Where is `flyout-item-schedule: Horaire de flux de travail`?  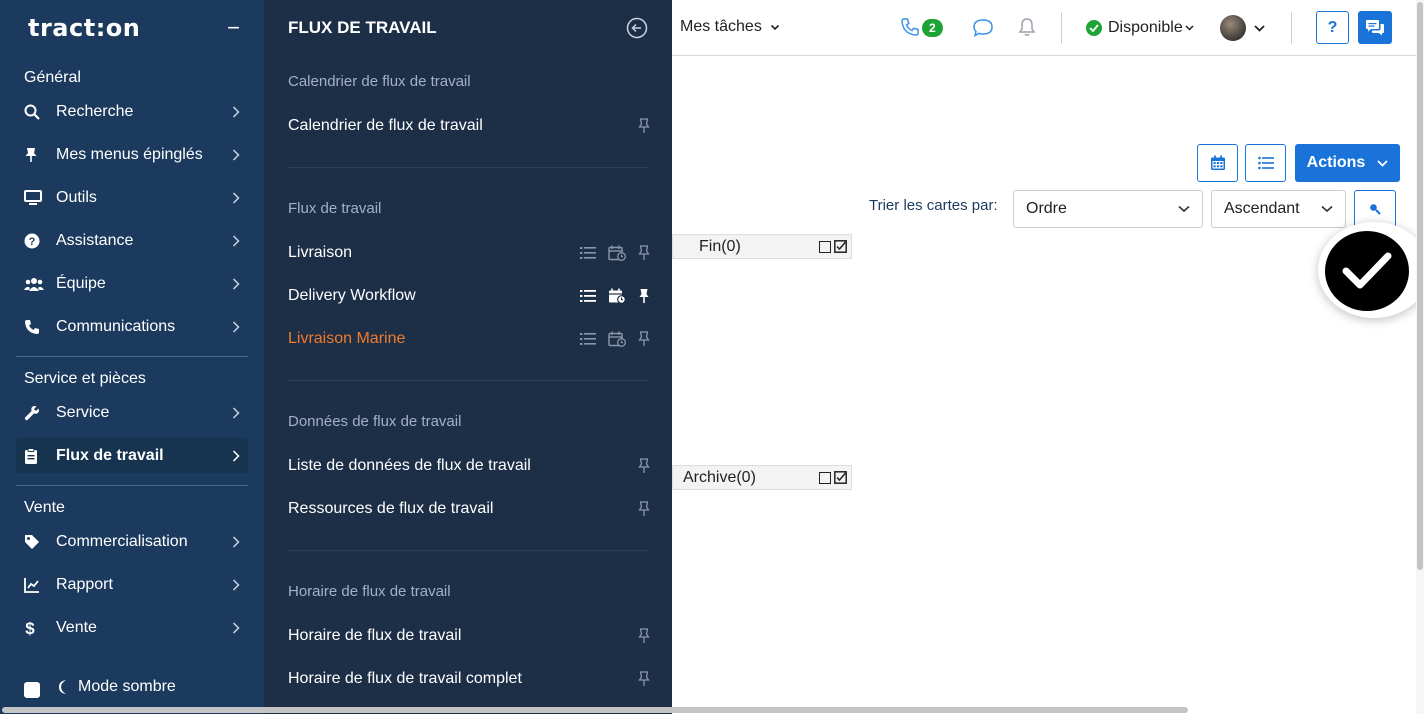
flyout-item-schedule: Horaire de flux de travail is located at coordinates (468, 635).